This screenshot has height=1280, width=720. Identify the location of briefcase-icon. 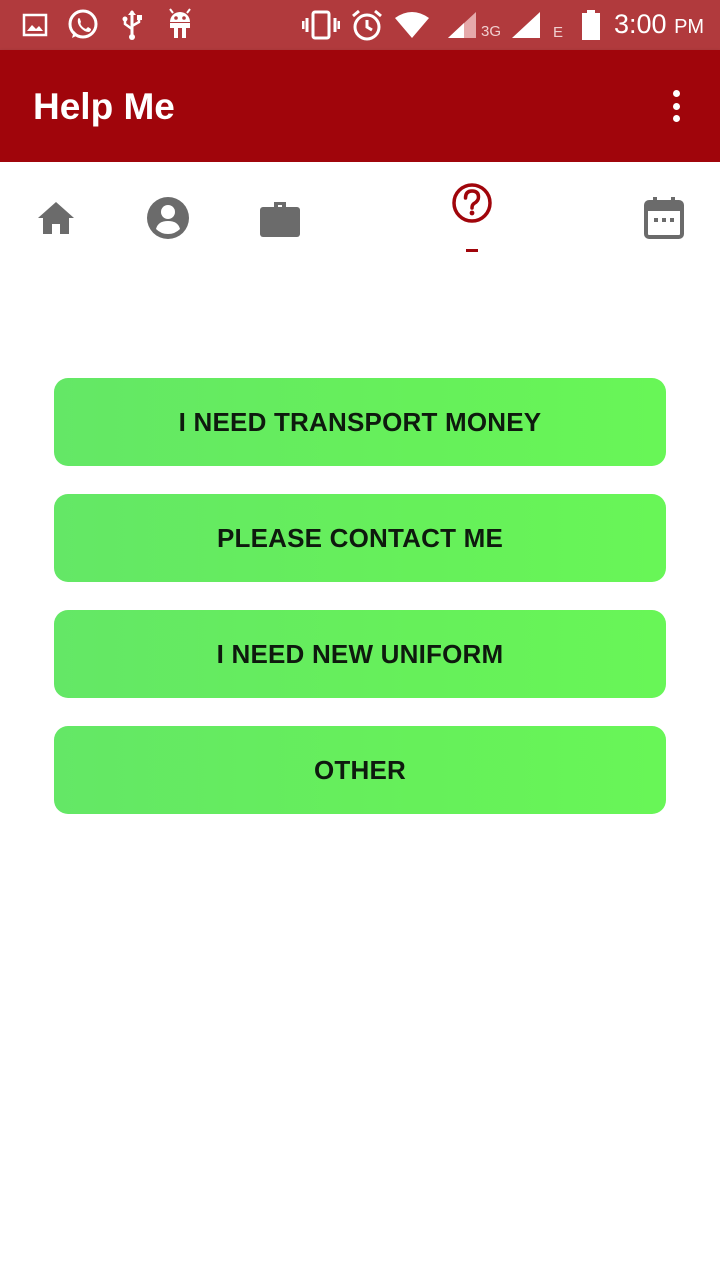
(280, 219).